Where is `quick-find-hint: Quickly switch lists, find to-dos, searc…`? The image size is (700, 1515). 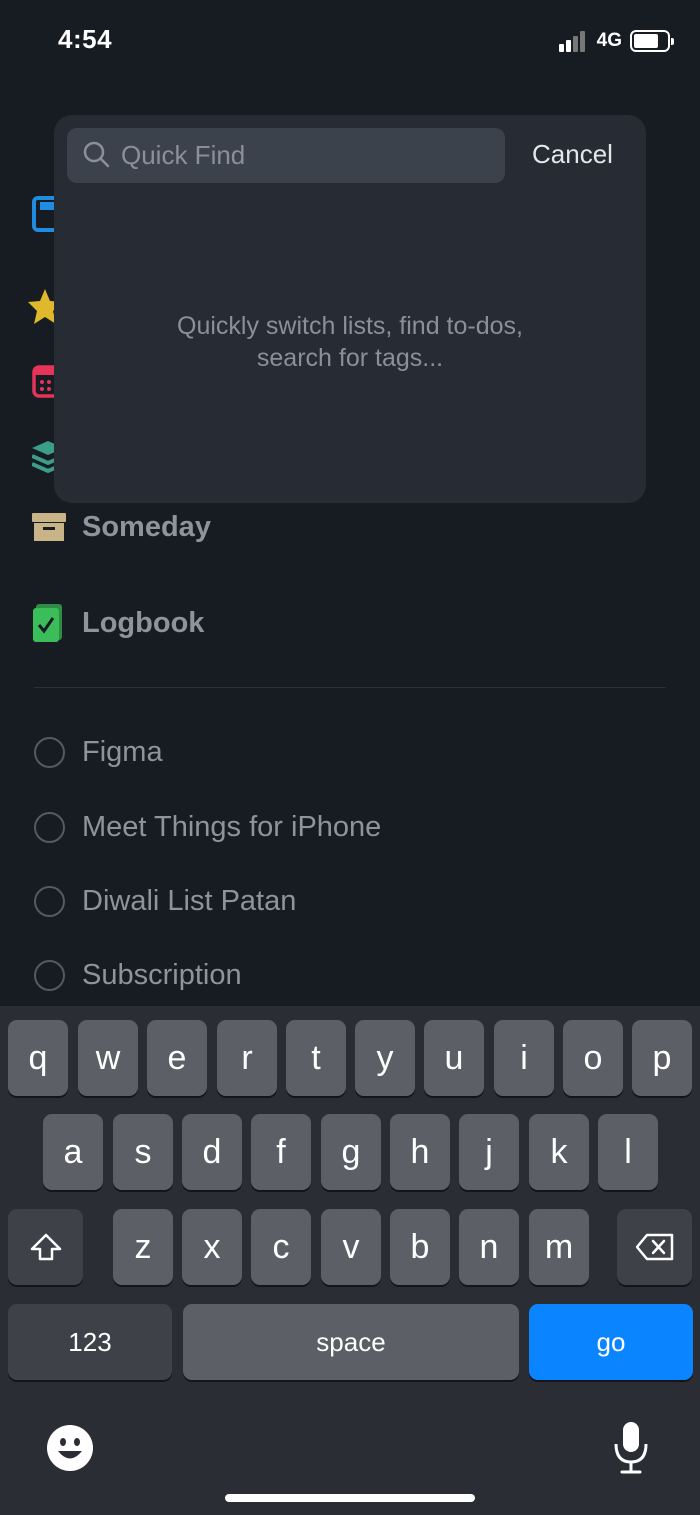 quick-find-hint: Quickly switch lists, find to-dos, searc… is located at coordinates (350, 342).